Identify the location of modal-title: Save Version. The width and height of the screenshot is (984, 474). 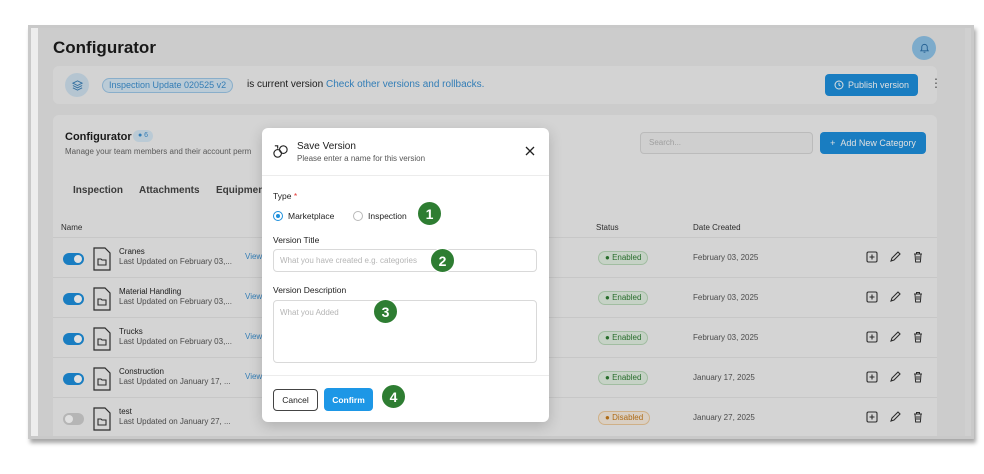
(326, 146).